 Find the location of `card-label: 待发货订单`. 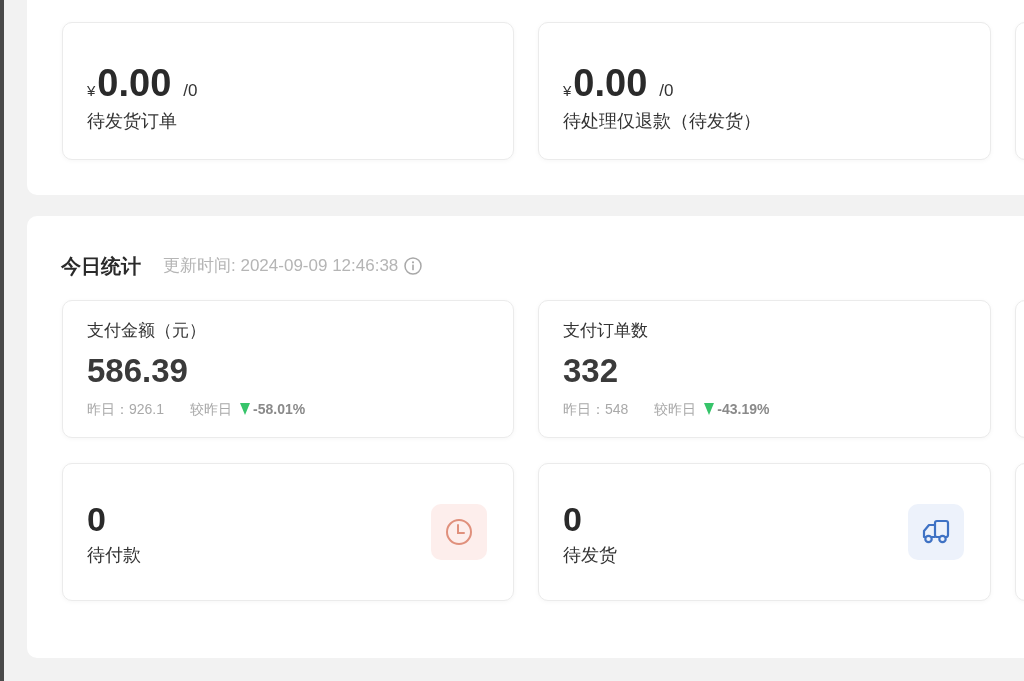

card-label: 待发货订单 is located at coordinates (132, 121).